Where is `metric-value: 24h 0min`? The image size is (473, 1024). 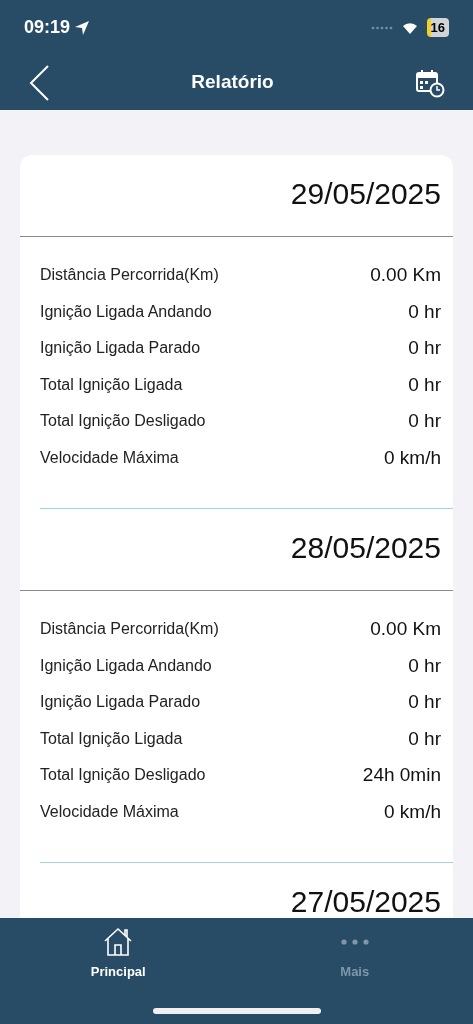
metric-value: 24h 0min is located at coordinates (401, 775).